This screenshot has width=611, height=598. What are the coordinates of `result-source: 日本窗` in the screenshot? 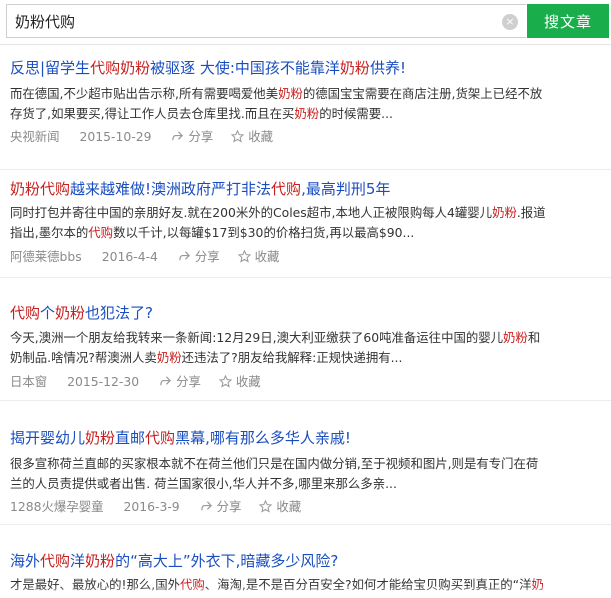 It's located at (28, 382).